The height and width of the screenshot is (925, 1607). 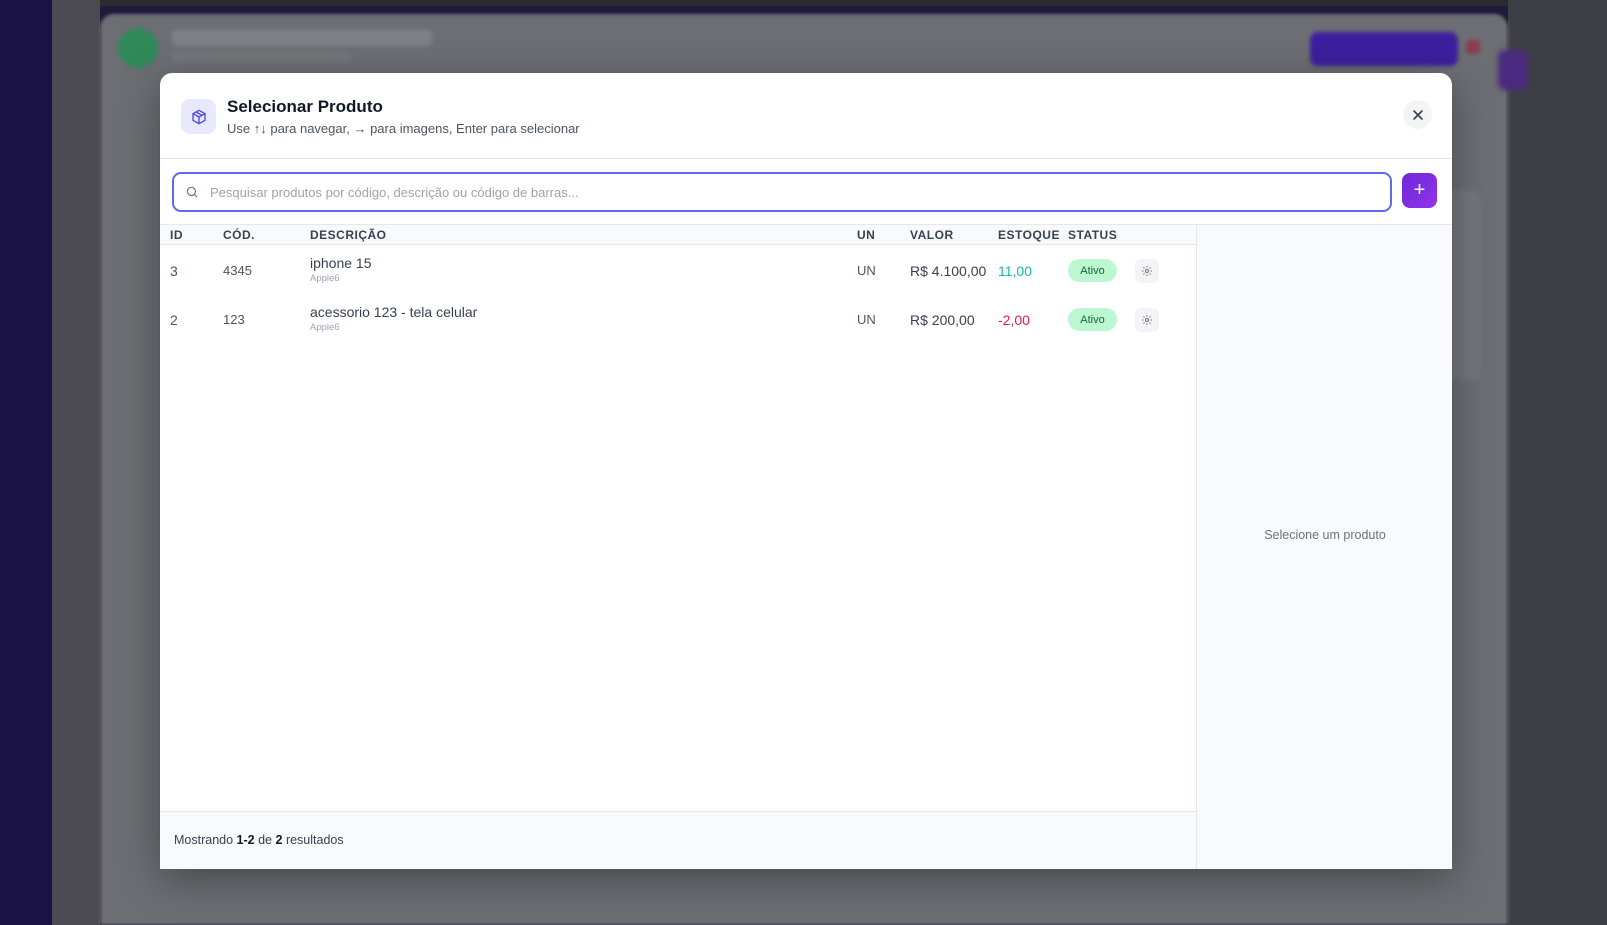 What do you see at coordinates (1325, 535) in the screenshot?
I see `preview-empty-message: Selecione um produto` at bounding box center [1325, 535].